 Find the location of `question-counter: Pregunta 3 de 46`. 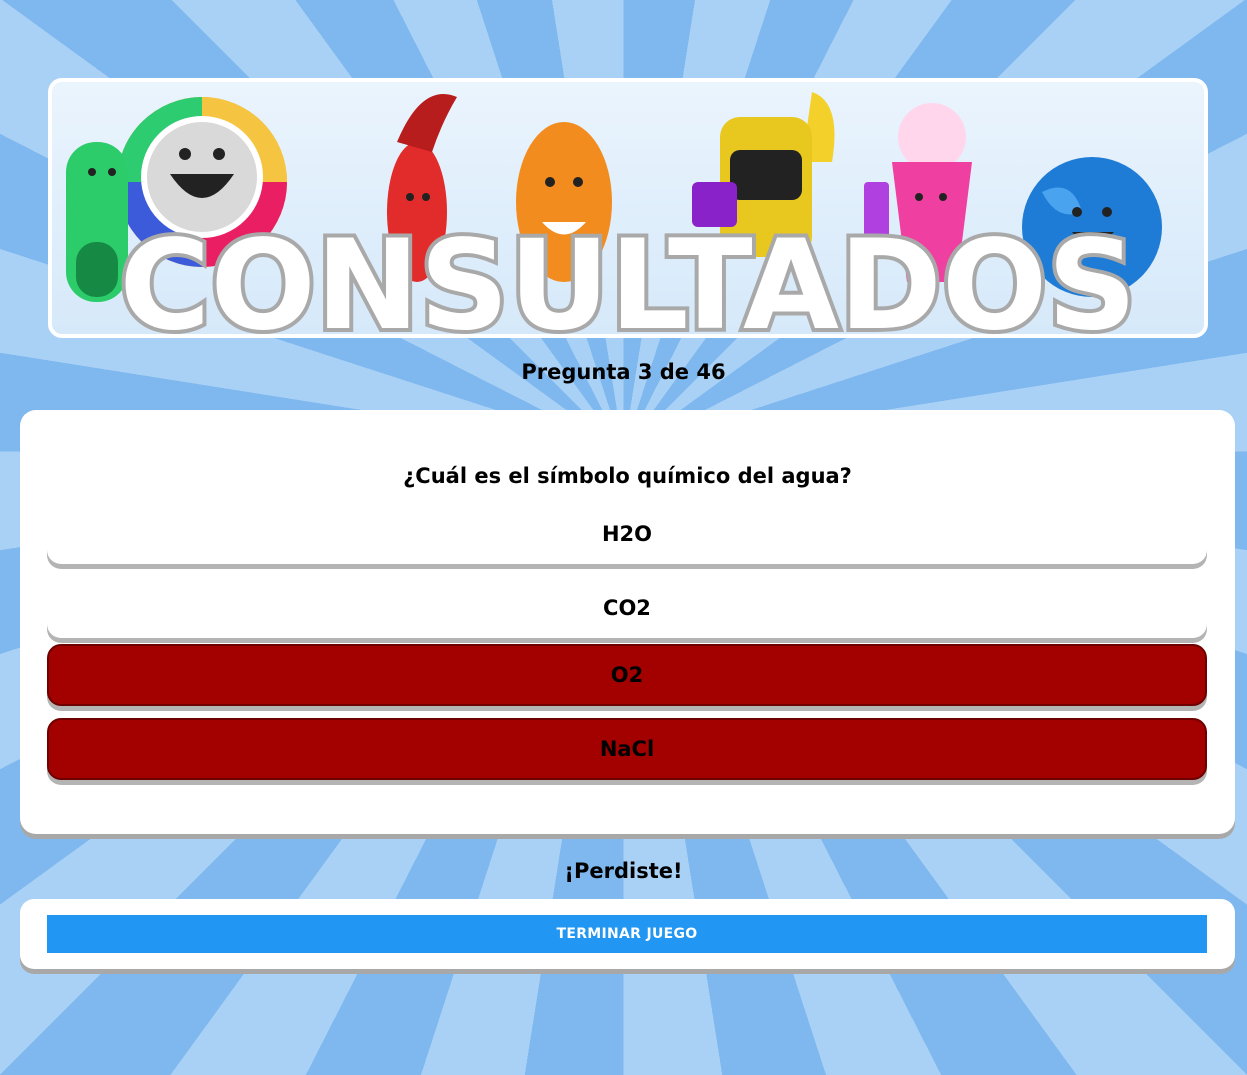

question-counter: Pregunta 3 de 46 is located at coordinates (623, 372).